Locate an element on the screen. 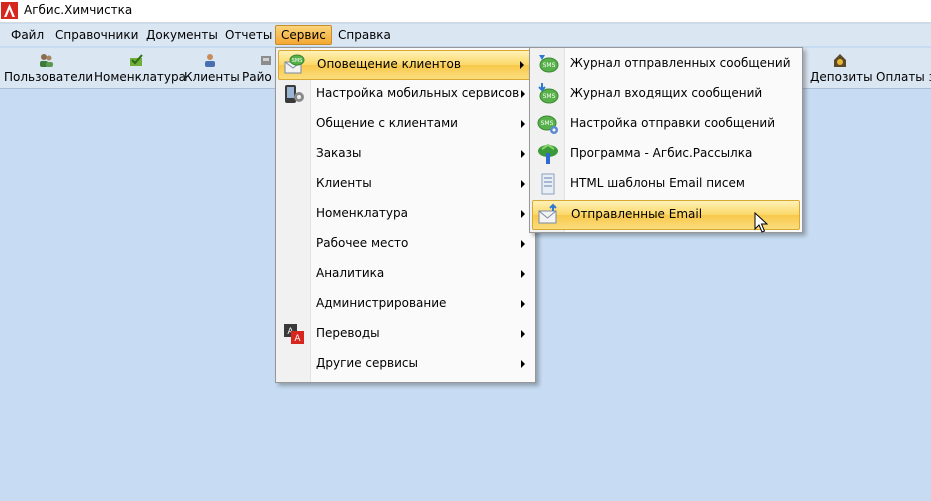 This screenshot has height=501, width=931. toolbar-regions-label: Райо is located at coordinates (257, 77).